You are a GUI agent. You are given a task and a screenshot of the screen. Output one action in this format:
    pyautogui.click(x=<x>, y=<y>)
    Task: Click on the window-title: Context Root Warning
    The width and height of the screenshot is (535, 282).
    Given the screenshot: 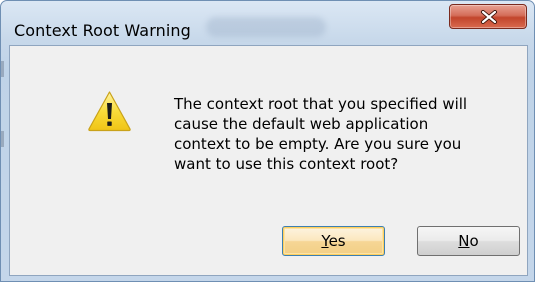 What is the action you would take?
    pyautogui.click(x=102, y=30)
    